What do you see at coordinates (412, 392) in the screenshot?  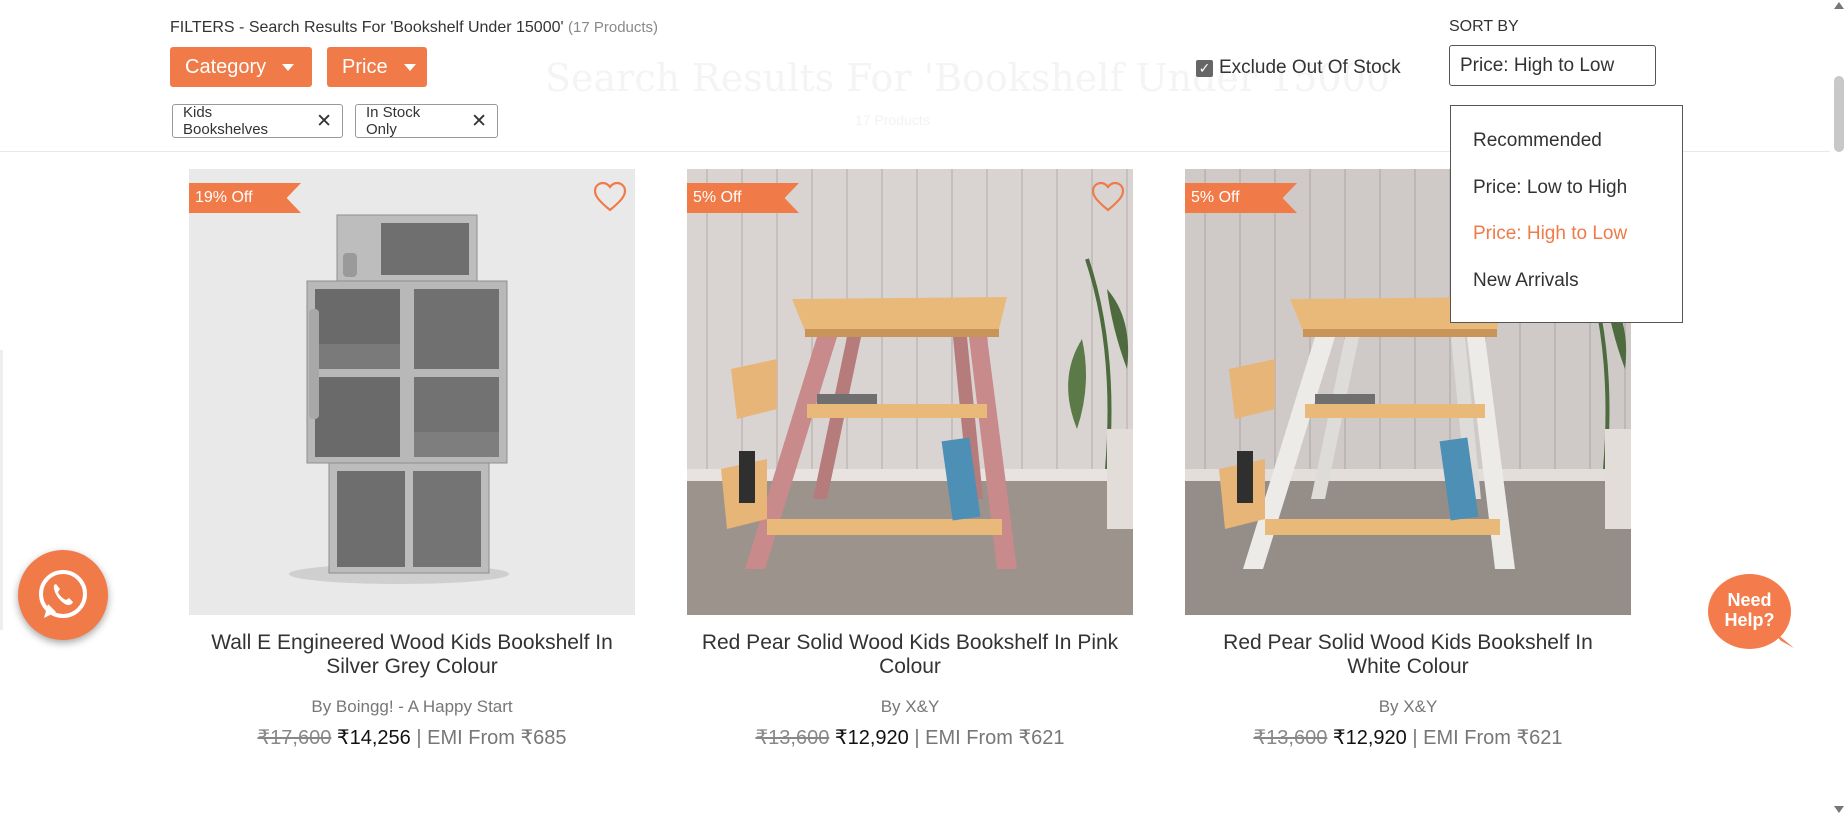 I see `product-image-grey-bookshelf: 19% Off` at bounding box center [412, 392].